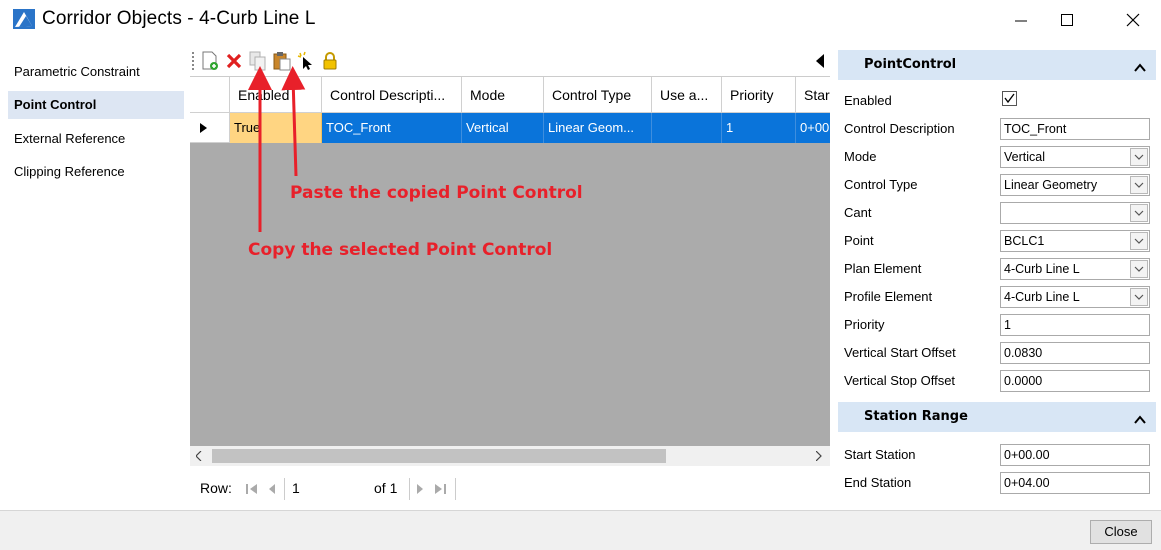 This screenshot has width=1161, height=550. What do you see at coordinates (96, 72) in the screenshot?
I see `nav-item-parametric-constraint: Parametric Constraint` at bounding box center [96, 72].